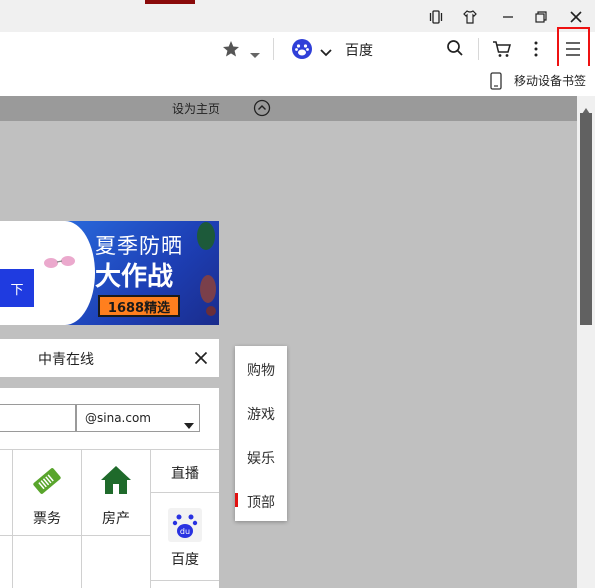 This screenshot has width=595, height=588. What do you see at coordinates (134, 277) in the screenshot?
I see `banner-subline: 大作战` at bounding box center [134, 277].